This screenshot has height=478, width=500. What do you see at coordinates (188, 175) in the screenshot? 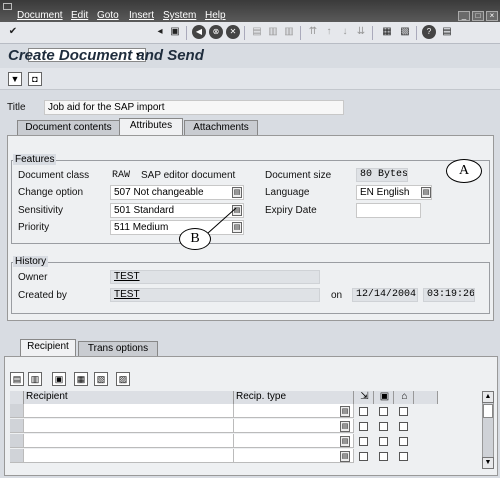
I see `document-class-text: SAP editor document` at bounding box center [188, 175].